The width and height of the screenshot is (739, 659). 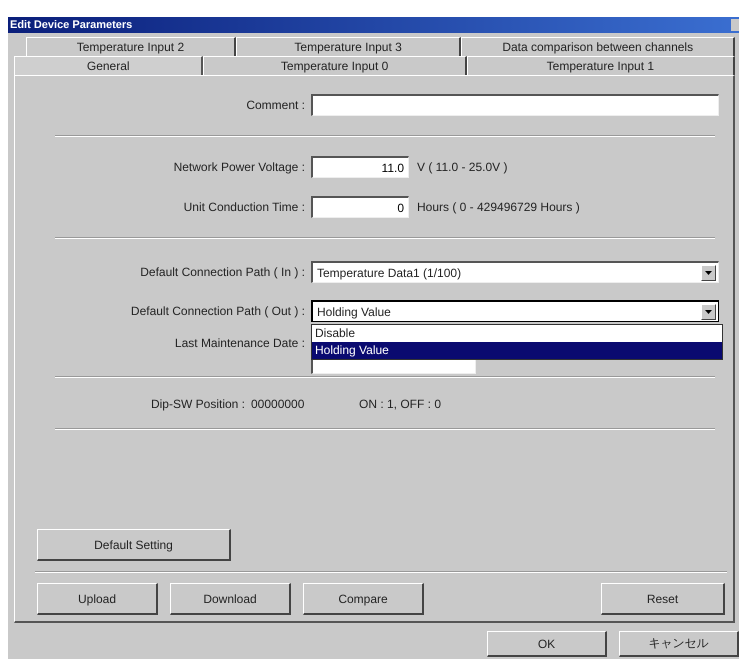 I want to click on action-button: Compare, so click(x=363, y=599).